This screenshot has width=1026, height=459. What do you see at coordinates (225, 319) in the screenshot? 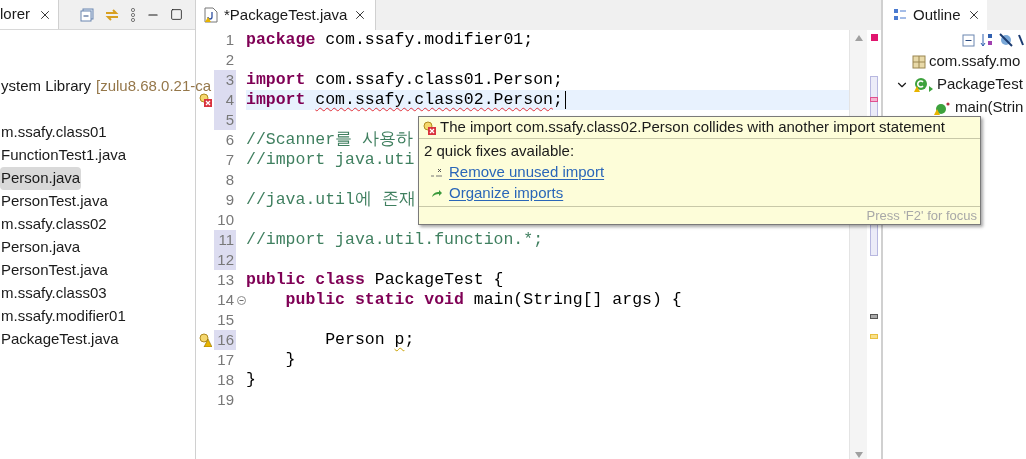
I see `line-number: 15` at bounding box center [225, 319].